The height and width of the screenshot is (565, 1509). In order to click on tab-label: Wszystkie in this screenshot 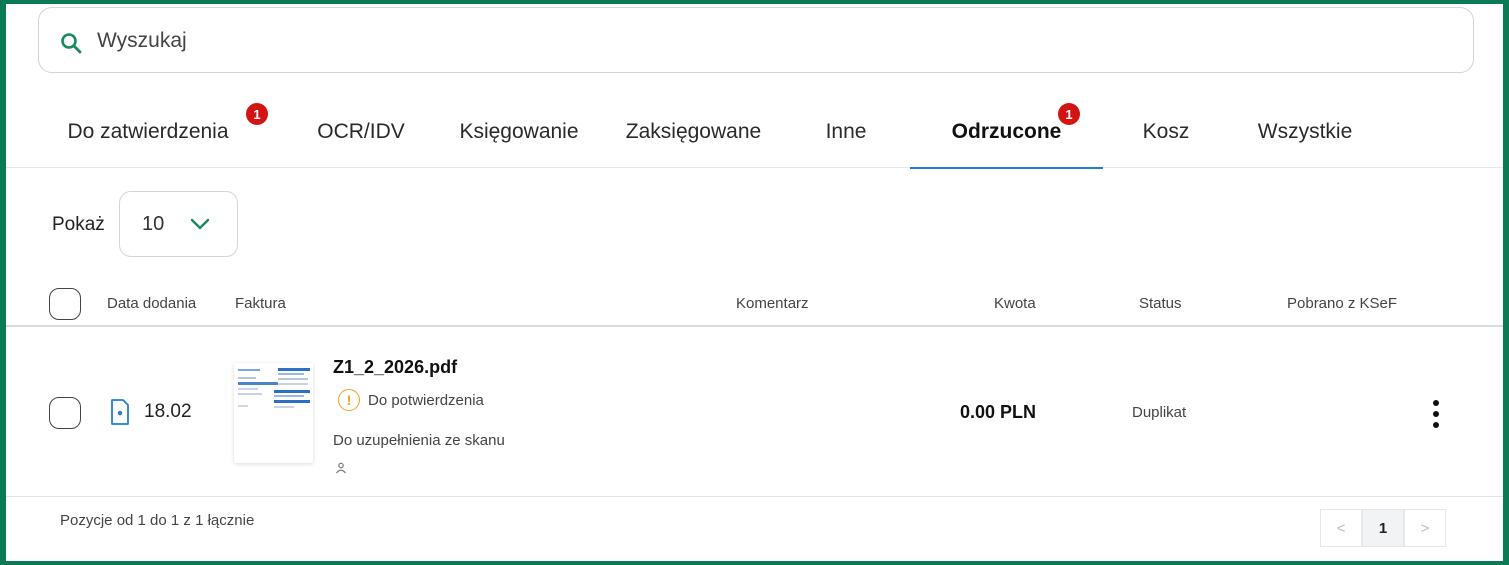, I will do `click(1305, 131)`.